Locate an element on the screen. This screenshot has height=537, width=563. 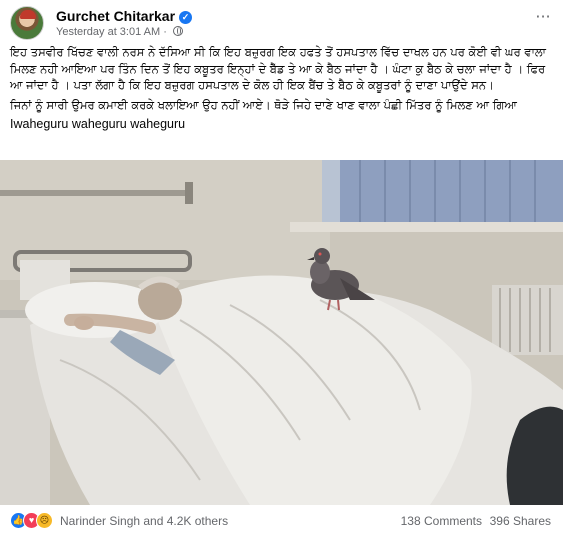
sad-icon: ☹ is located at coordinates (44, 520).